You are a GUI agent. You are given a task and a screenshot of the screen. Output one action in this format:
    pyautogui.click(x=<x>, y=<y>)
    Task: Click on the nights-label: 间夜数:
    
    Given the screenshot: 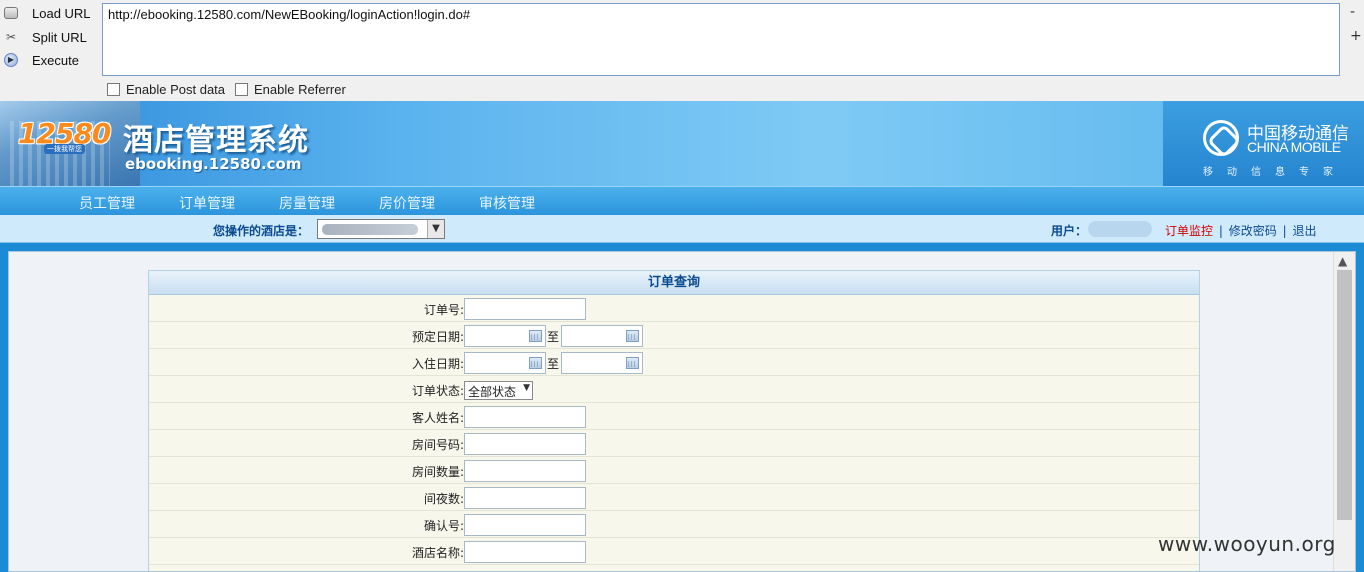 What is the action you would take?
    pyautogui.click(x=443, y=499)
    